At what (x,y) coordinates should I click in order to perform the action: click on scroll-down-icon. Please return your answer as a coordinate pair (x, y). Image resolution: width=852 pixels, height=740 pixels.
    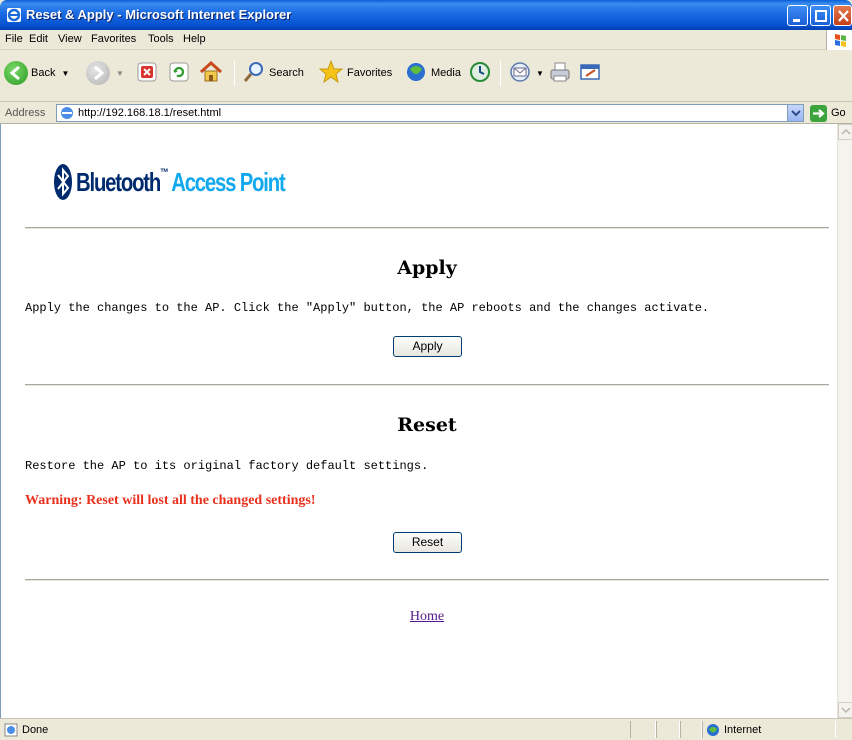
    Looking at the image, I should click on (845, 710).